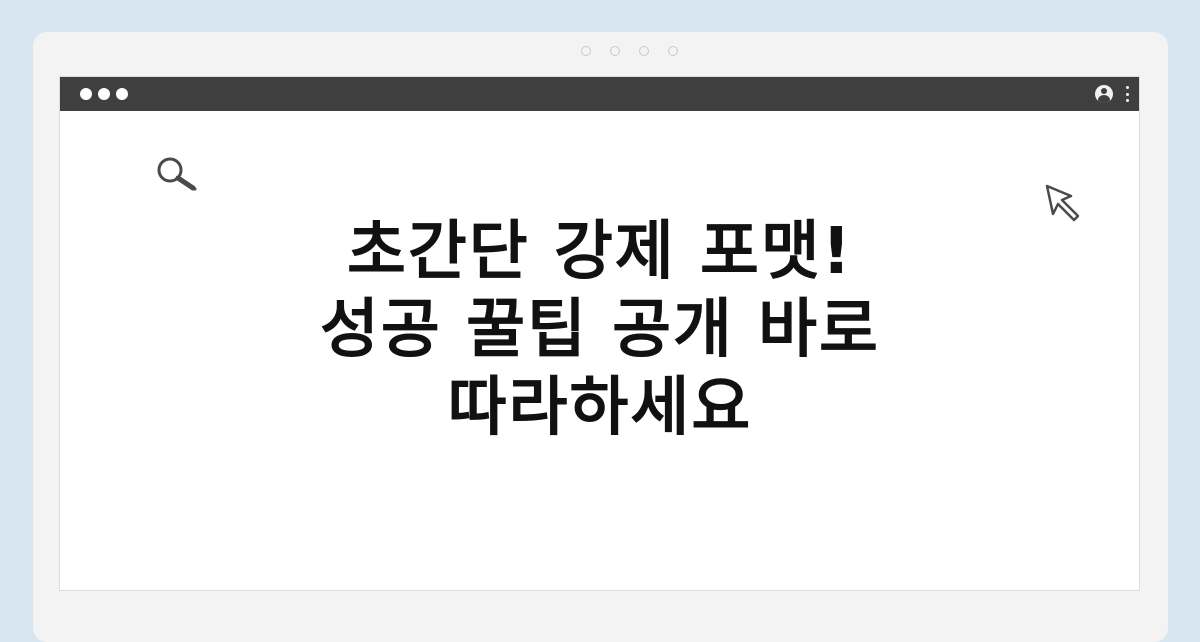  Describe the element at coordinates (1104, 94) in the screenshot. I see `profile-icon` at that location.